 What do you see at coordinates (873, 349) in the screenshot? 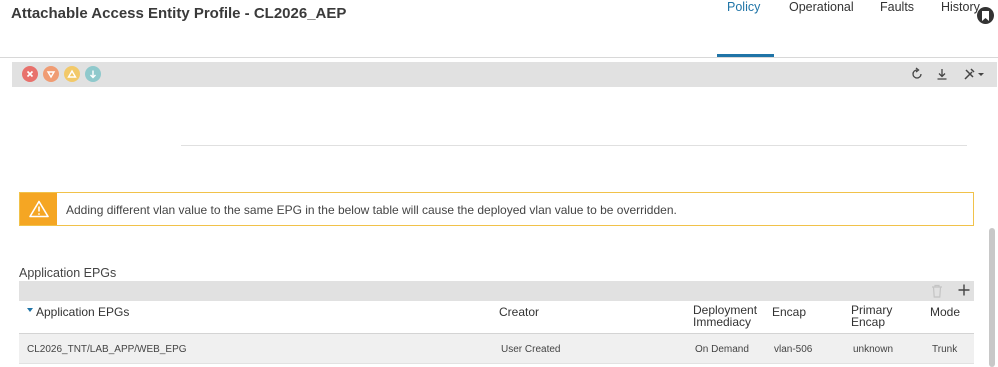
I see `cell-primary-encap: unknown` at bounding box center [873, 349].